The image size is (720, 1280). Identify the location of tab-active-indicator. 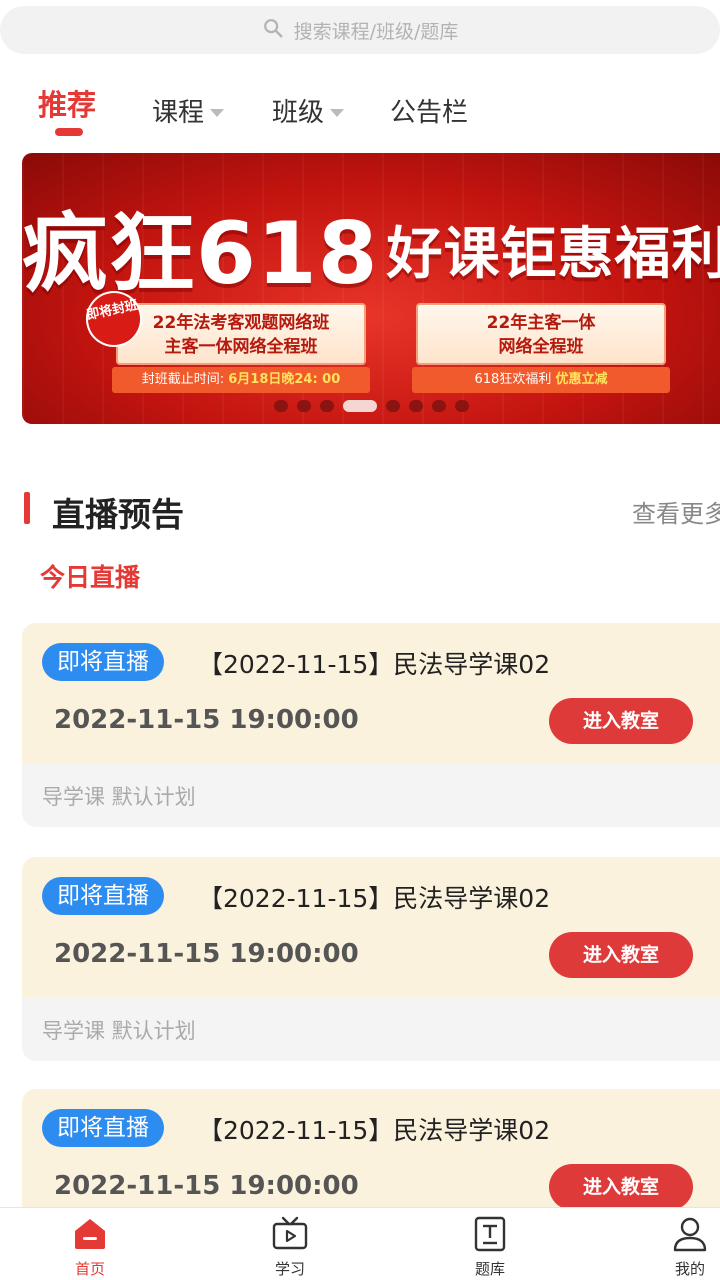
(69, 132).